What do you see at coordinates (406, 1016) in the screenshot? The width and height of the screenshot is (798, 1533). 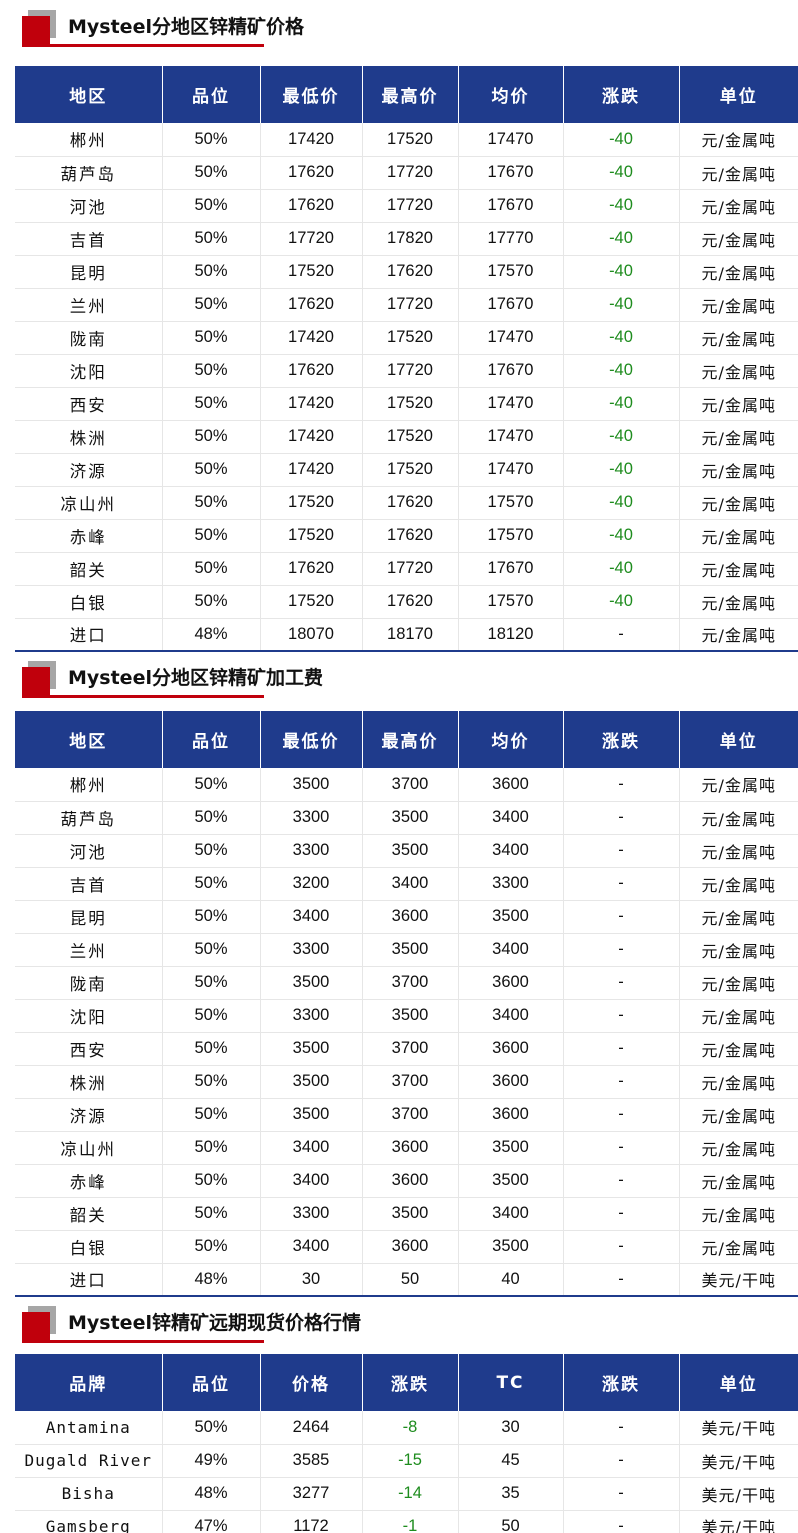 I see `table-row: 沈阳 50% 3300 3500 3400- 元/金属吨` at bounding box center [406, 1016].